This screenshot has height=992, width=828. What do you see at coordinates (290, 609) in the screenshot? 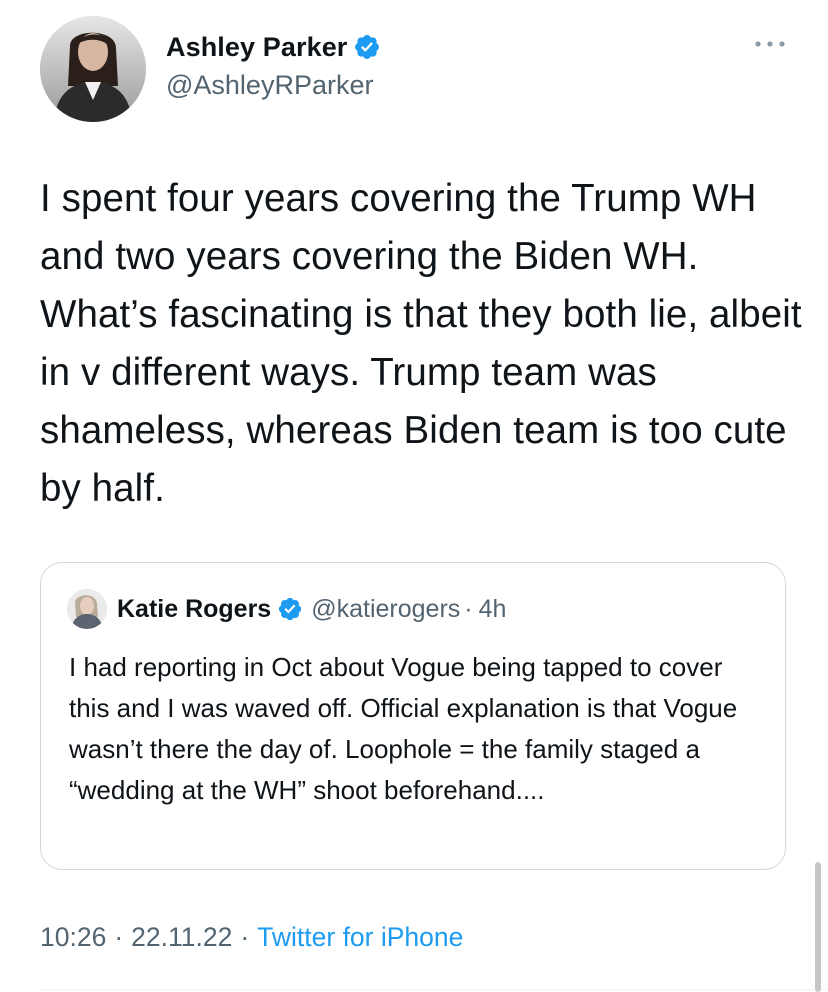
I see `quoted-verified-badge-icon` at bounding box center [290, 609].